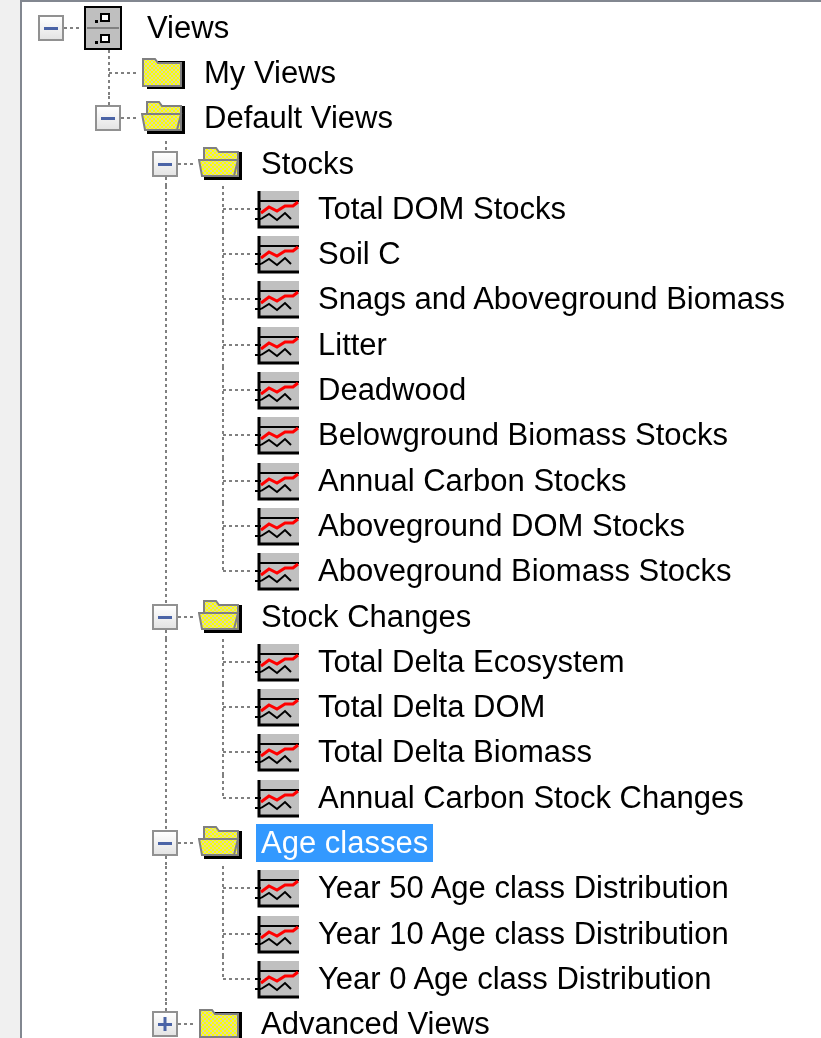 The width and height of the screenshot is (821, 1038). I want to click on tree-item: Aboveground Biomass Stocks, so click(525, 571).